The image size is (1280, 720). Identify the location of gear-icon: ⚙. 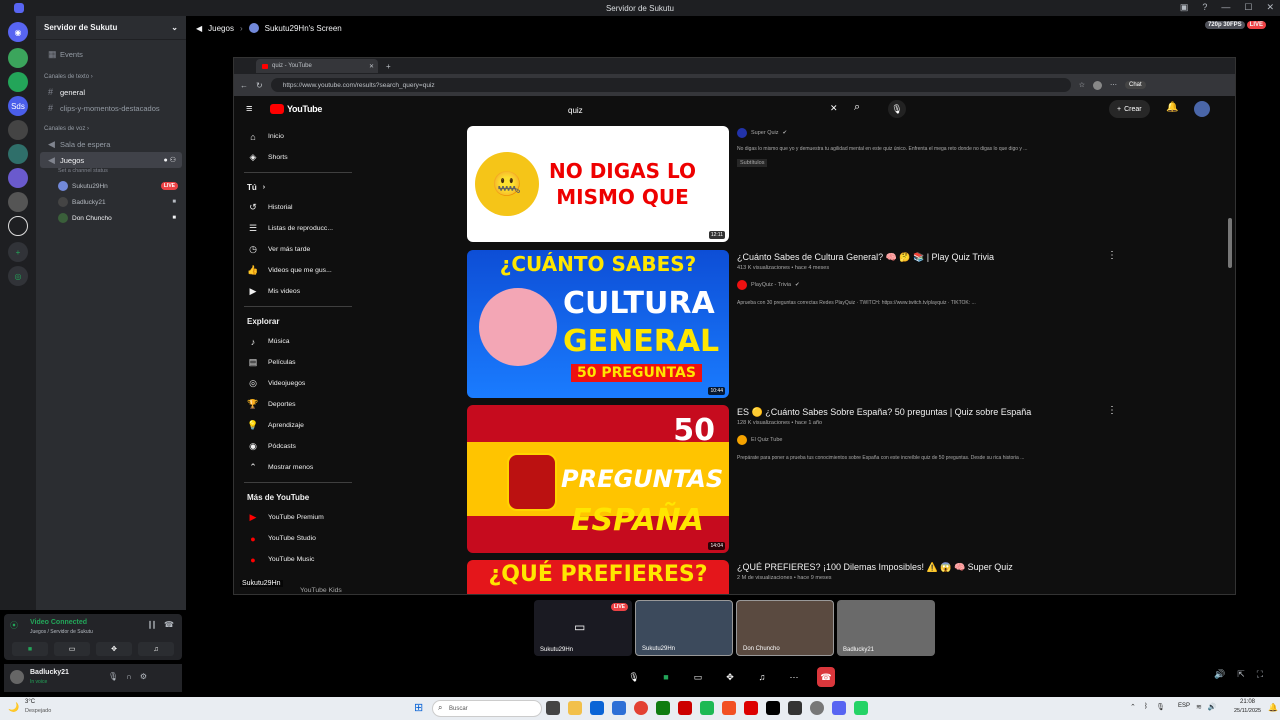
(143, 676).